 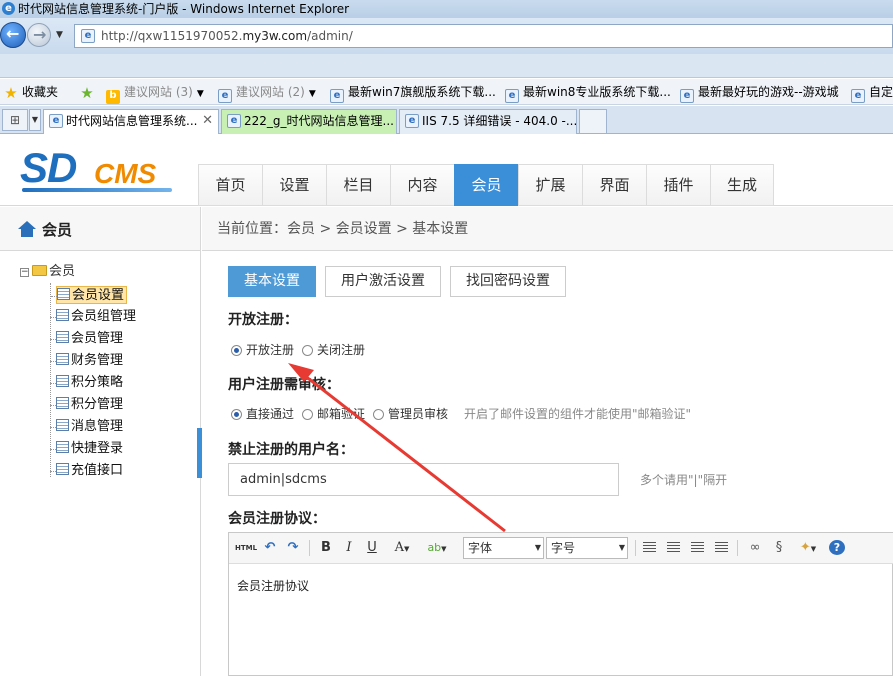 What do you see at coordinates (97, 426) in the screenshot?
I see `sidebar-item-label: 消息管理` at bounding box center [97, 426].